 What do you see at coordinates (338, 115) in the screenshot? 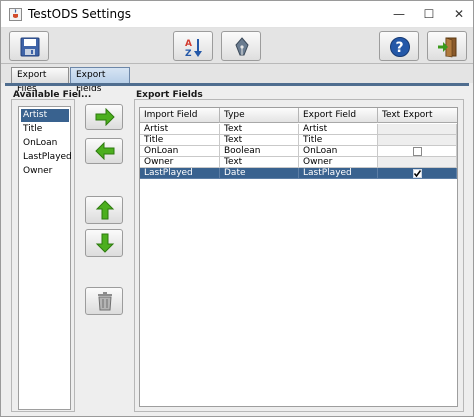
I see `column-header-export-field: Export Field` at bounding box center [338, 115].